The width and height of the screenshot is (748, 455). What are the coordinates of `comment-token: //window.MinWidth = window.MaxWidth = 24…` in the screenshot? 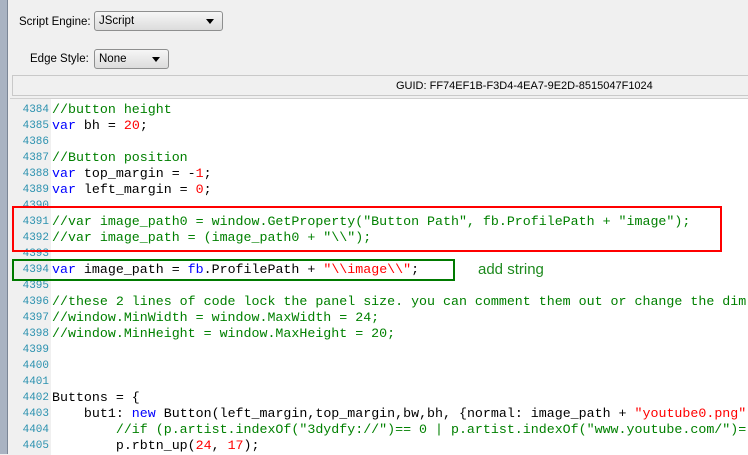 It's located at (216, 317).